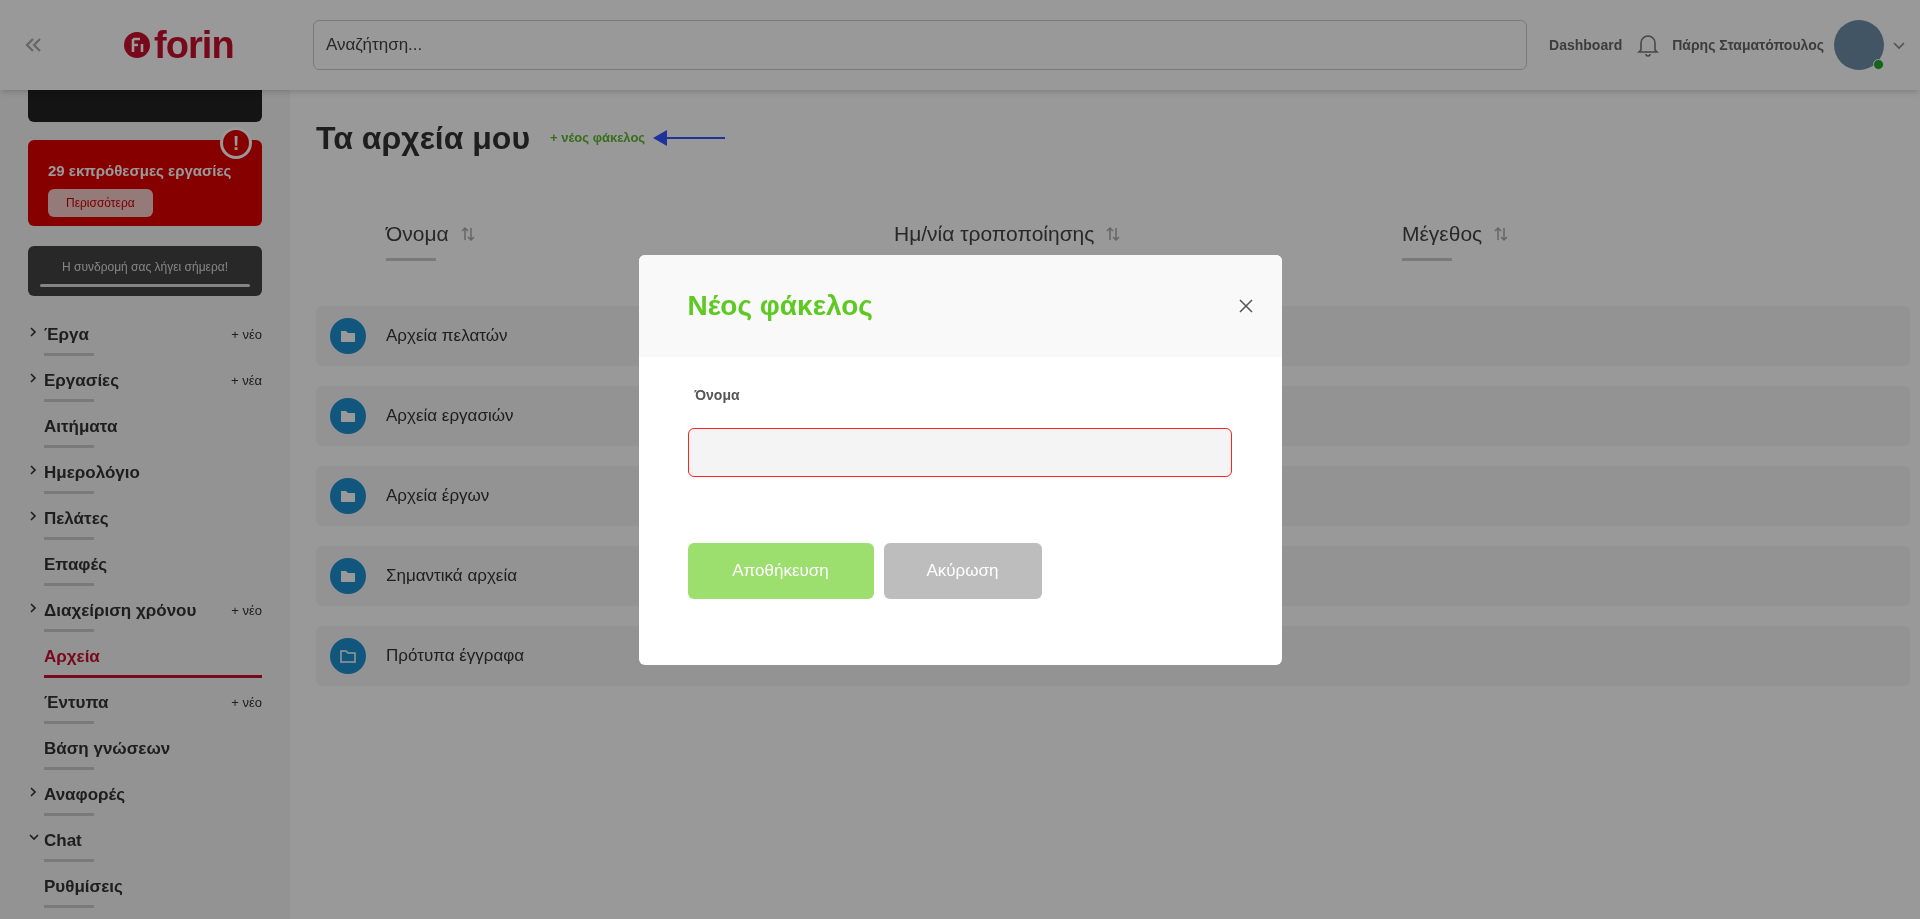  Describe the element at coordinates (1748, 45) in the screenshot. I see `user-name: Πάρης Σταματόπουλος` at that location.